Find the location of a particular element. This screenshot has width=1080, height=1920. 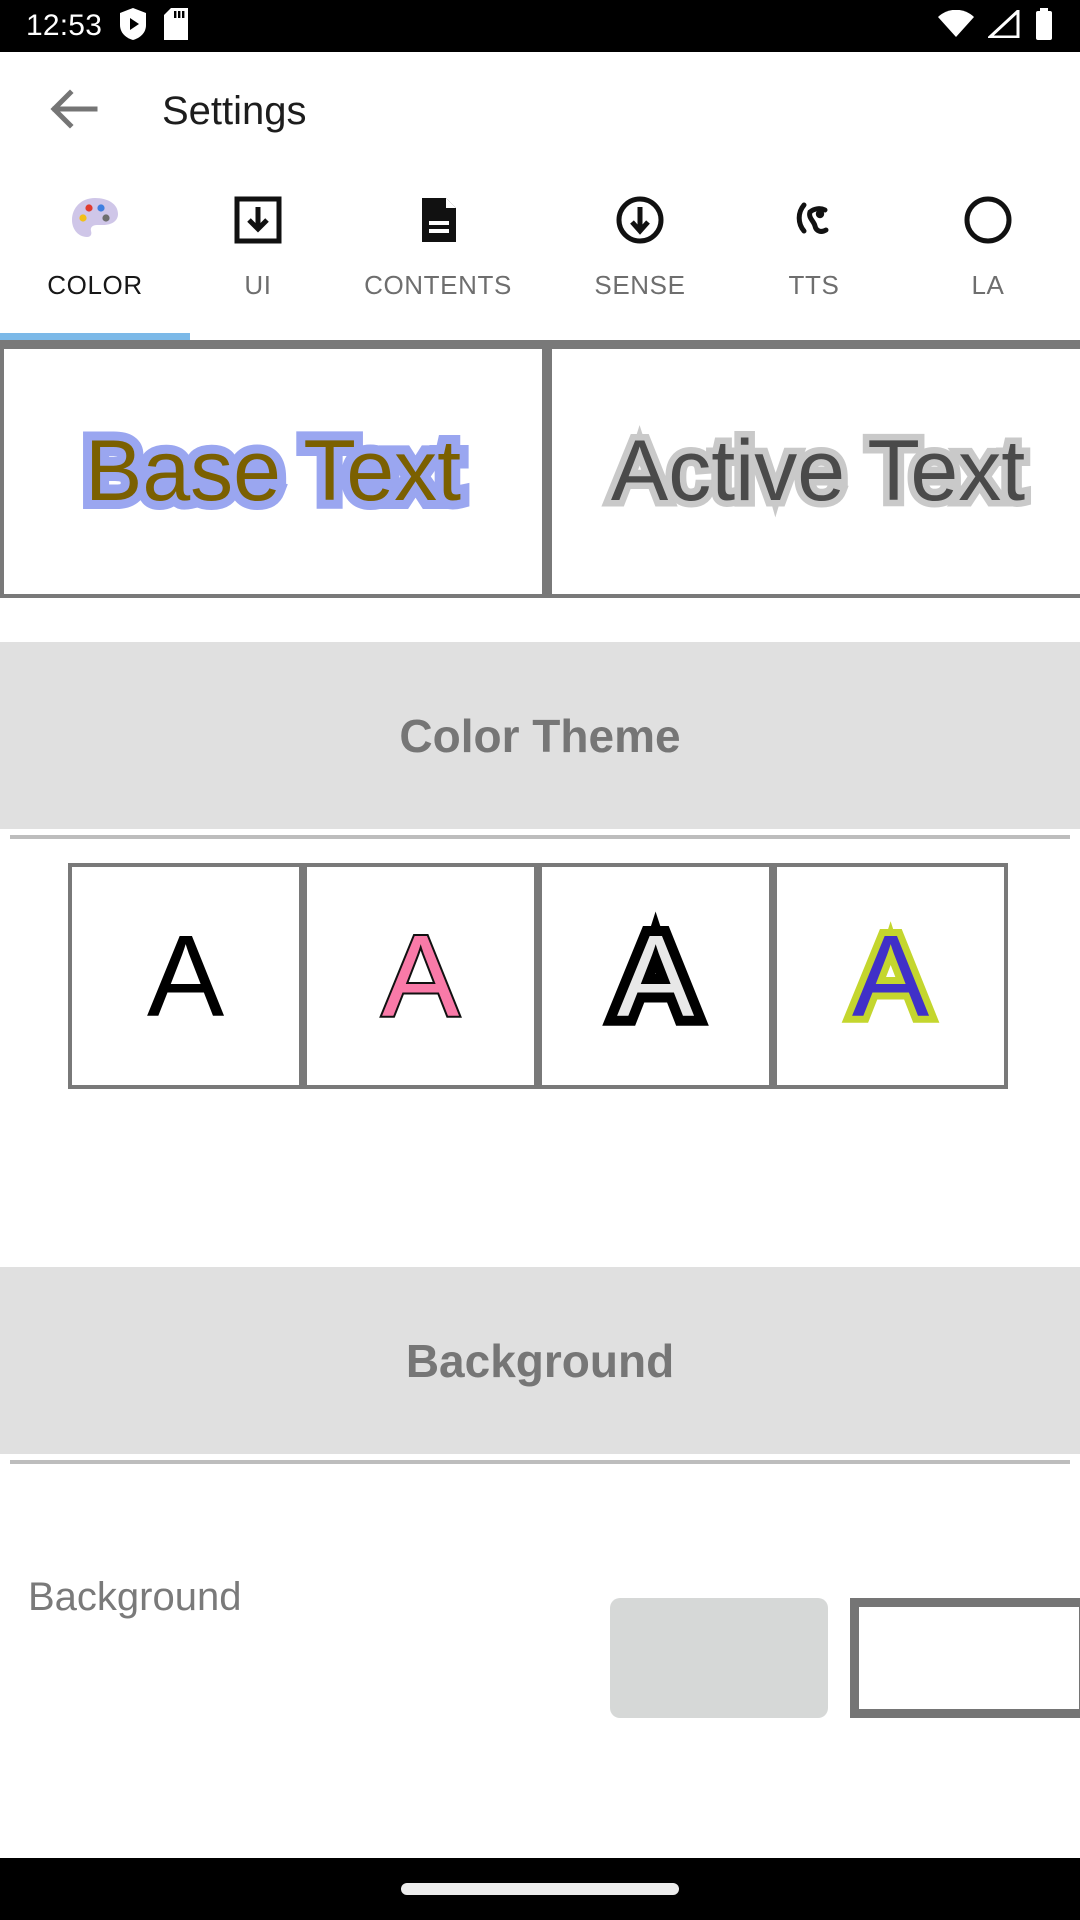

battery-icon is located at coordinates (1044, 26).